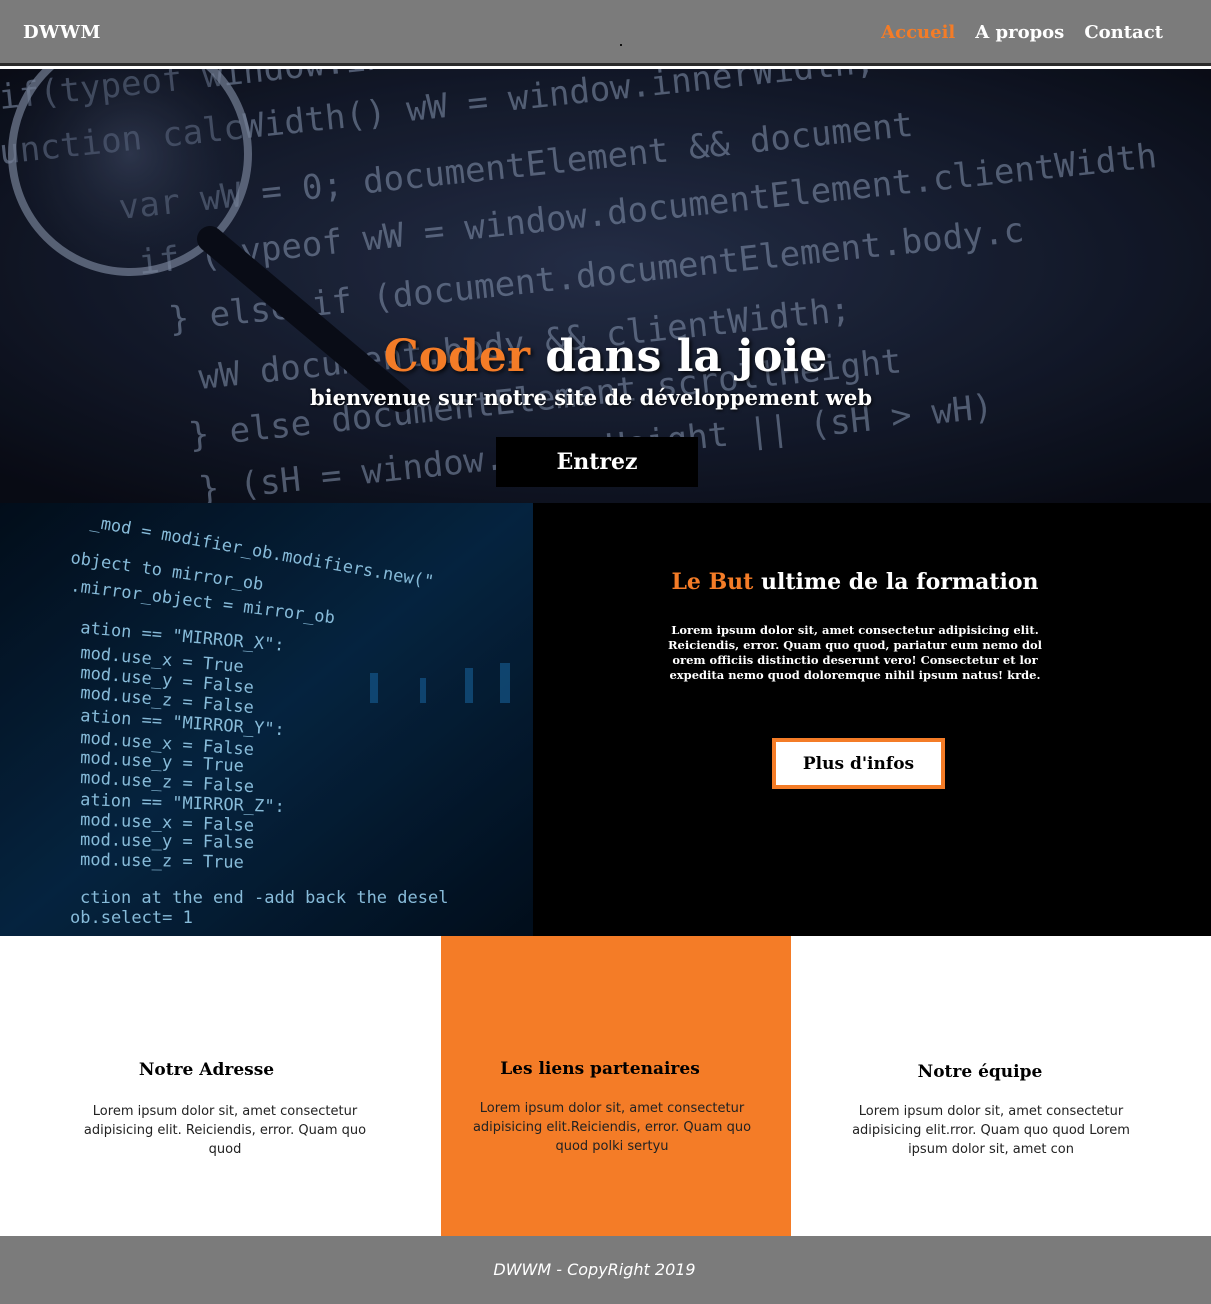  Describe the element at coordinates (594, 1269) in the screenshot. I see `footer-copyright: DWWM - CopyRight 2019` at that location.